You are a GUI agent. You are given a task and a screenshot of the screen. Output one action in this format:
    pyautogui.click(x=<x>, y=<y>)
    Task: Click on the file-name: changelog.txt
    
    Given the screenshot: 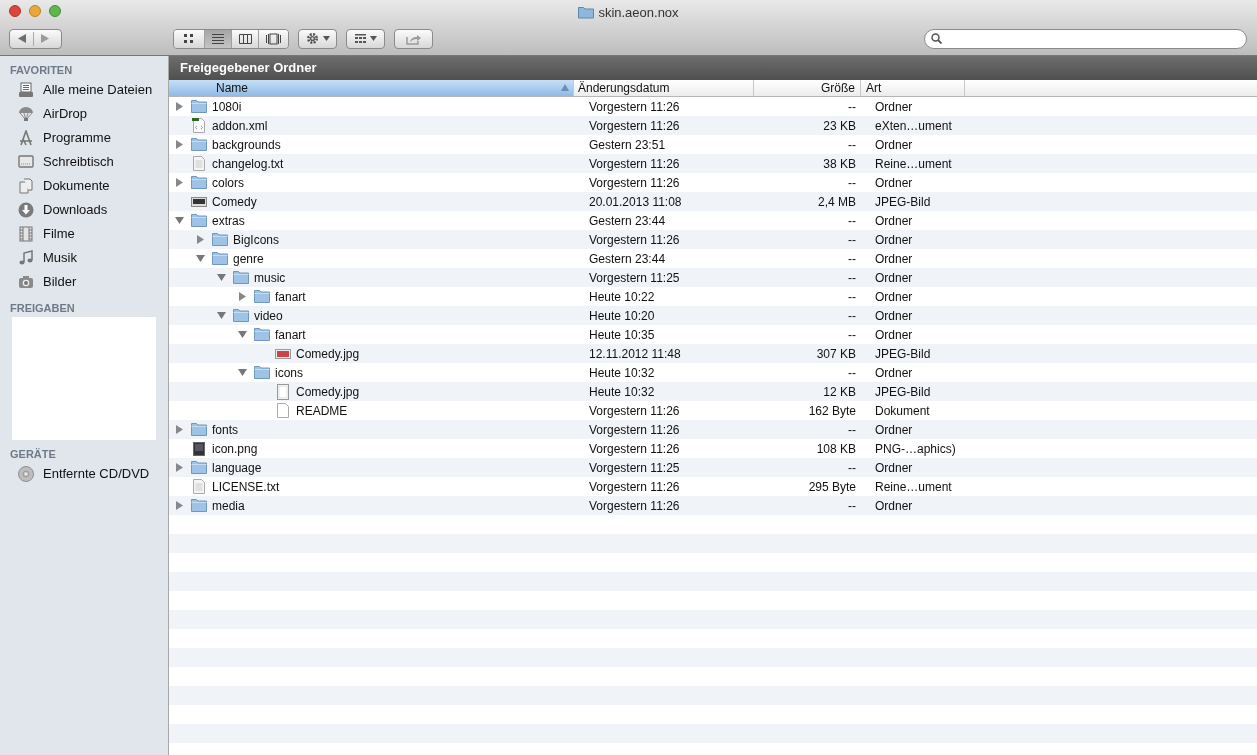 What is the action you would take?
    pyautogui.click(x=248, y=163)
    